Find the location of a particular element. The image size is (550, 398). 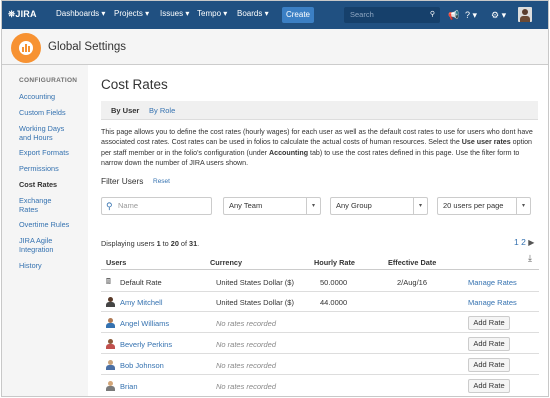

row-hourly-rate: 50.0000 is located at coordinates (334, 282).